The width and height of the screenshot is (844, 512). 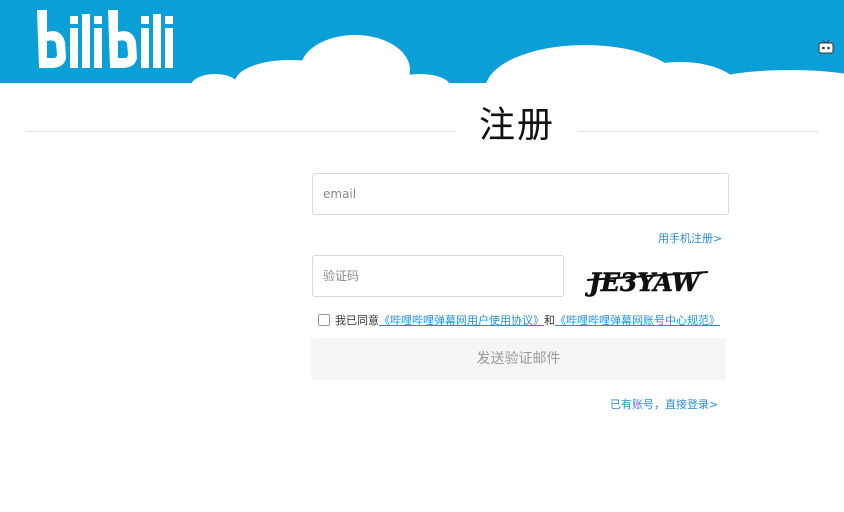 I want to click on agreement-prefix: 我已同意, so click(x=357, y=320).